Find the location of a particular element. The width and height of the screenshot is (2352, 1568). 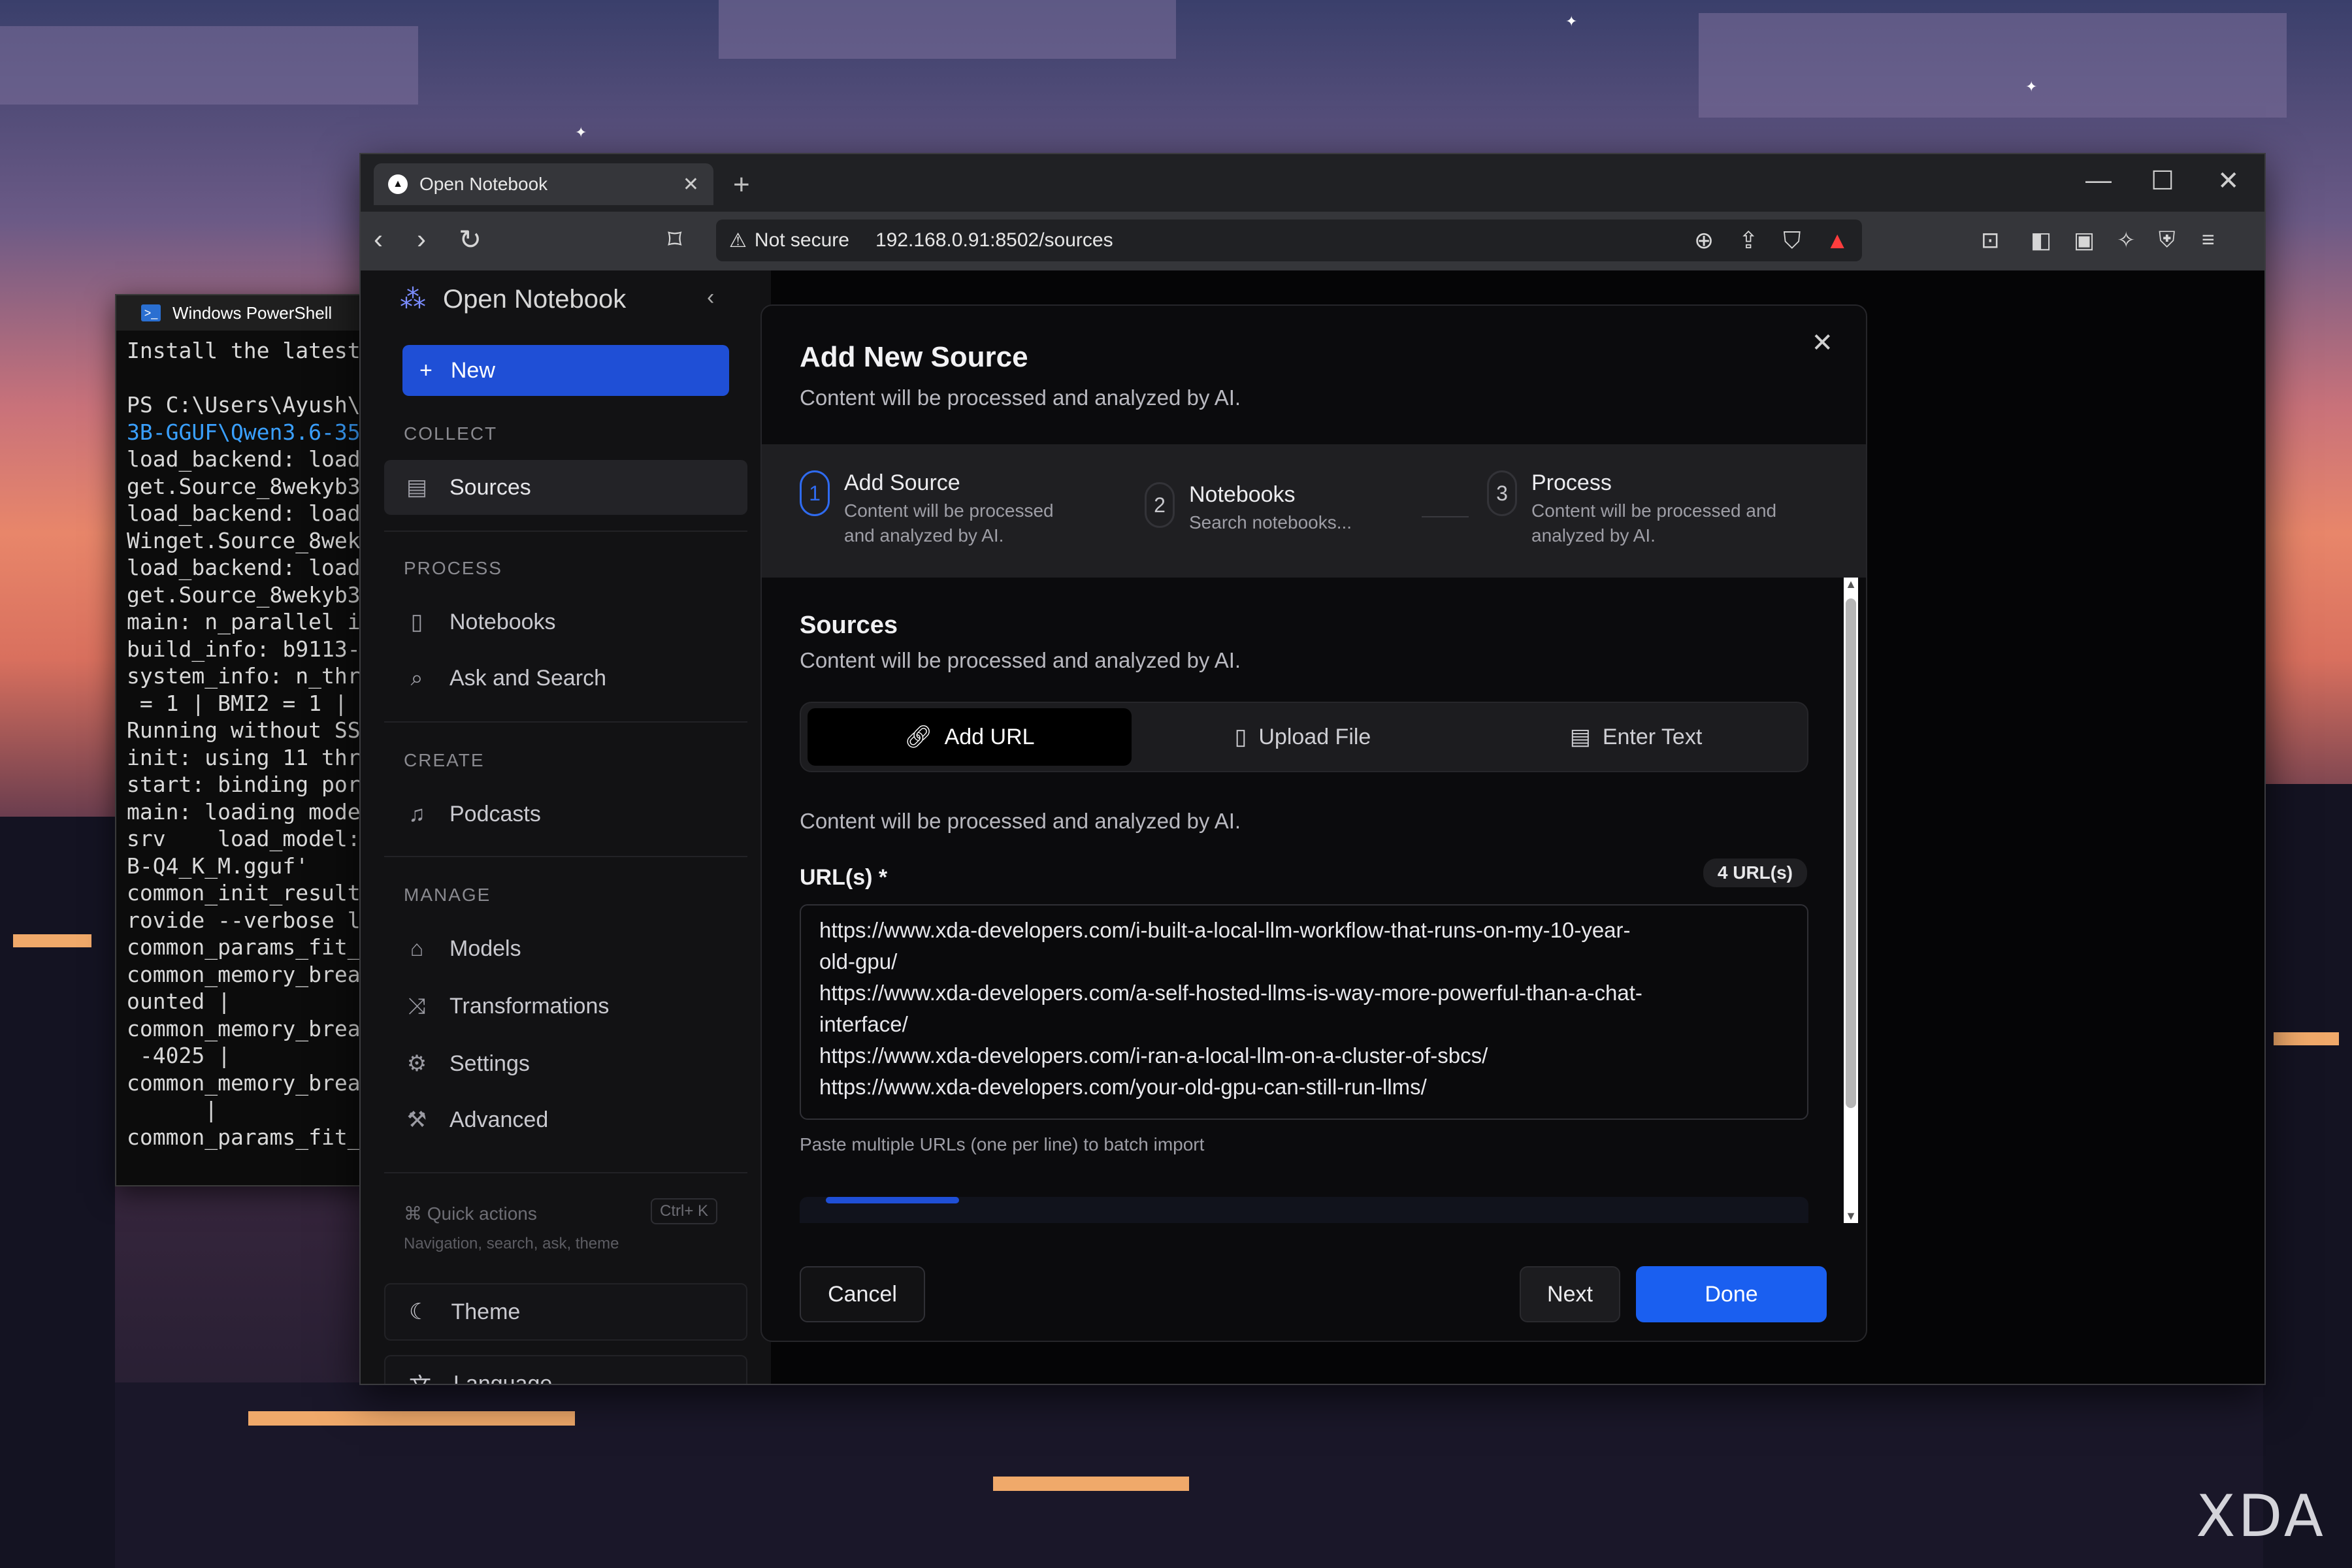

cloud is located at coordinates (1993, 65).